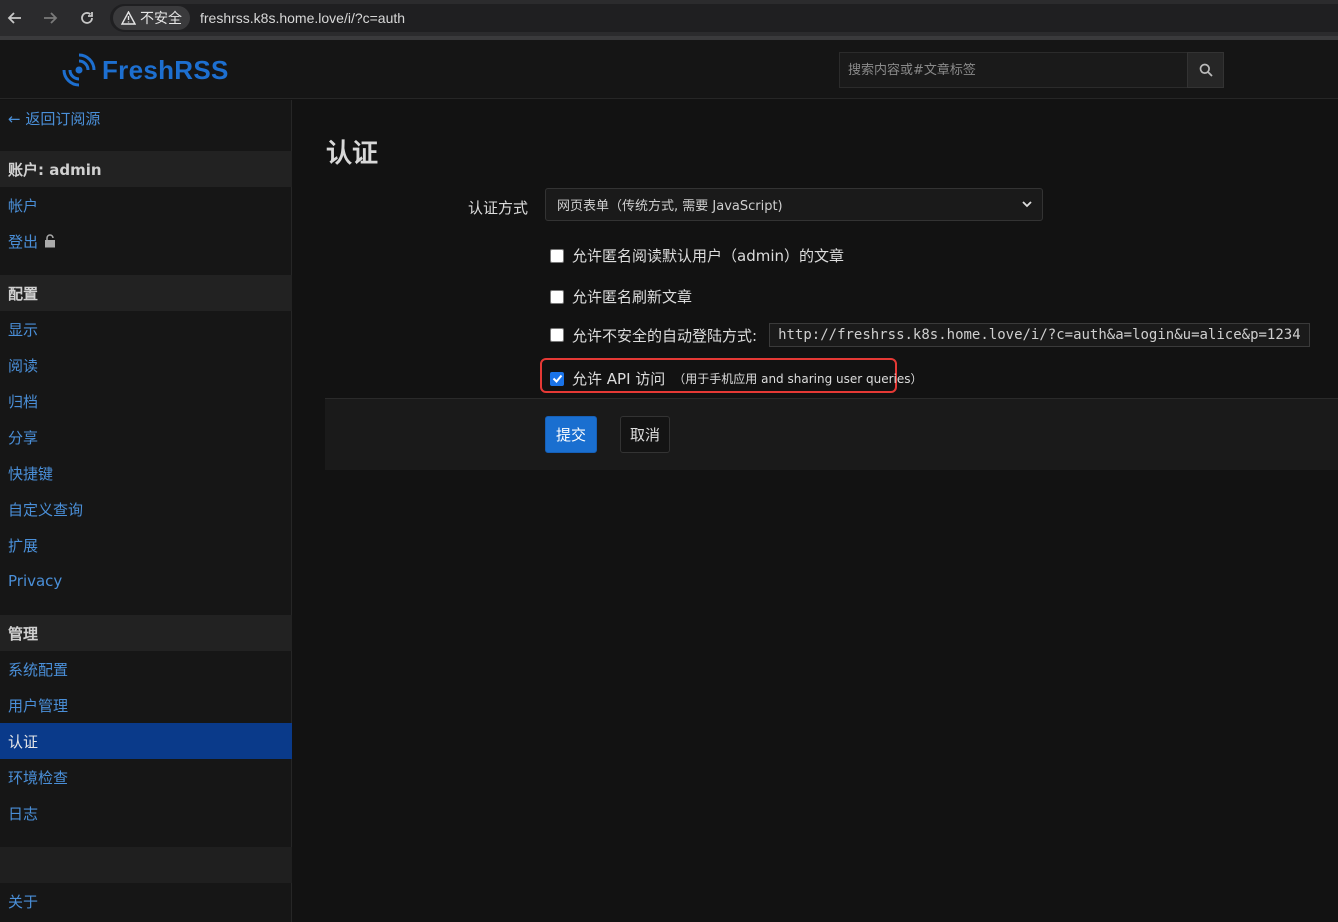 This screenshot has height=922, width=1338. I want to click on back-arrow-icon, so click(15, 18).